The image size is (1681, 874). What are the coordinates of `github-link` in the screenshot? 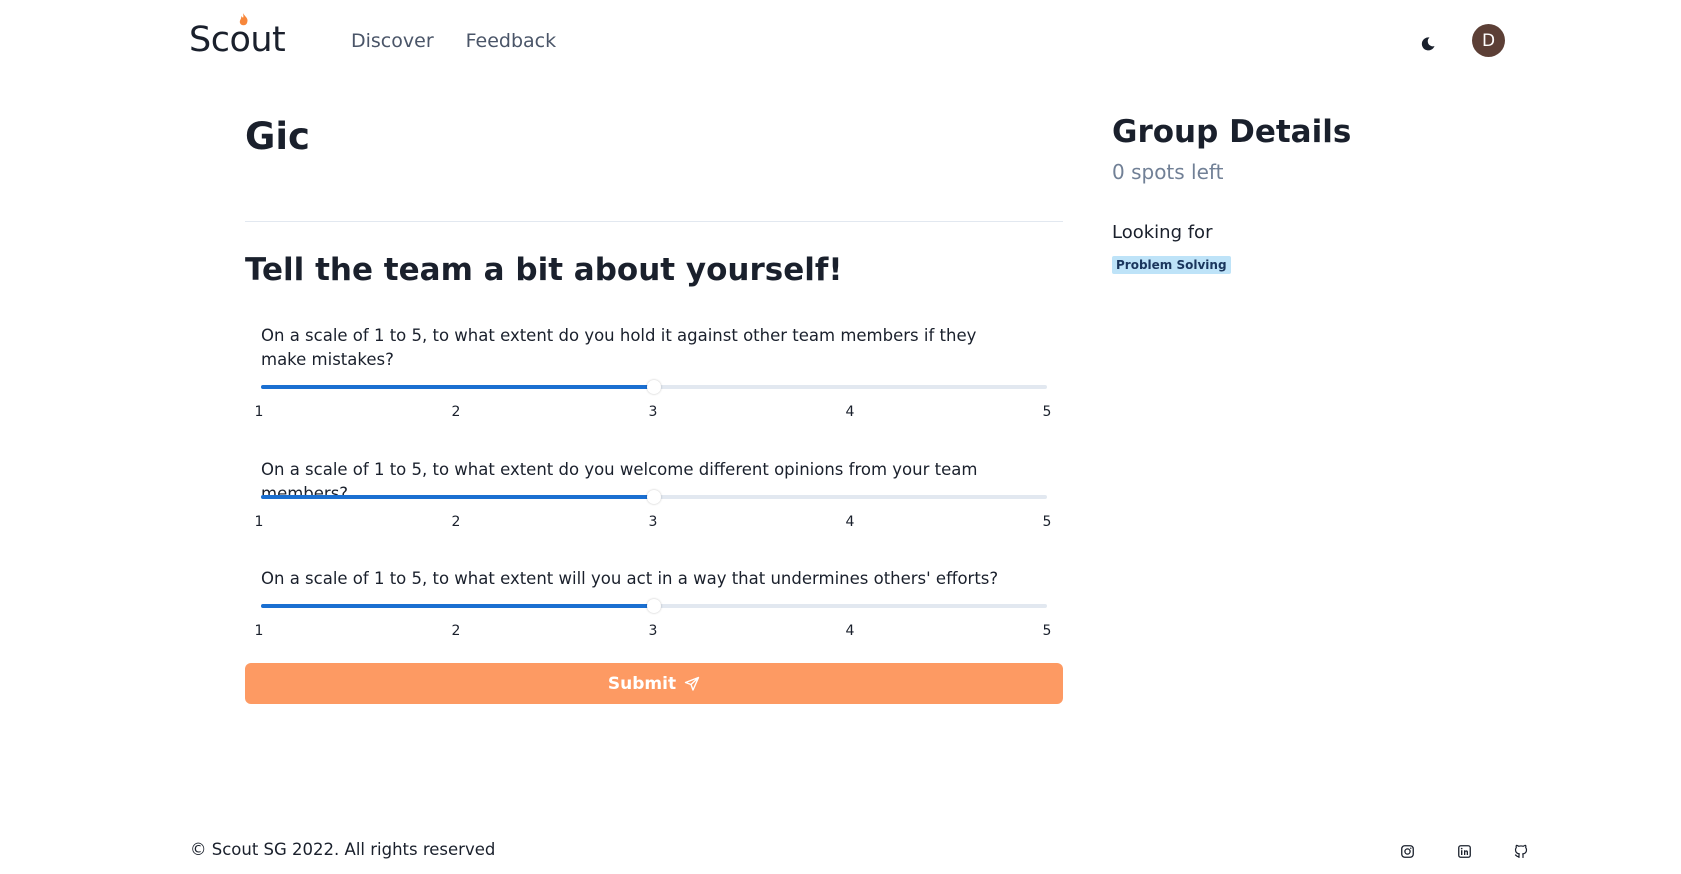 It's located at (1521, 851).